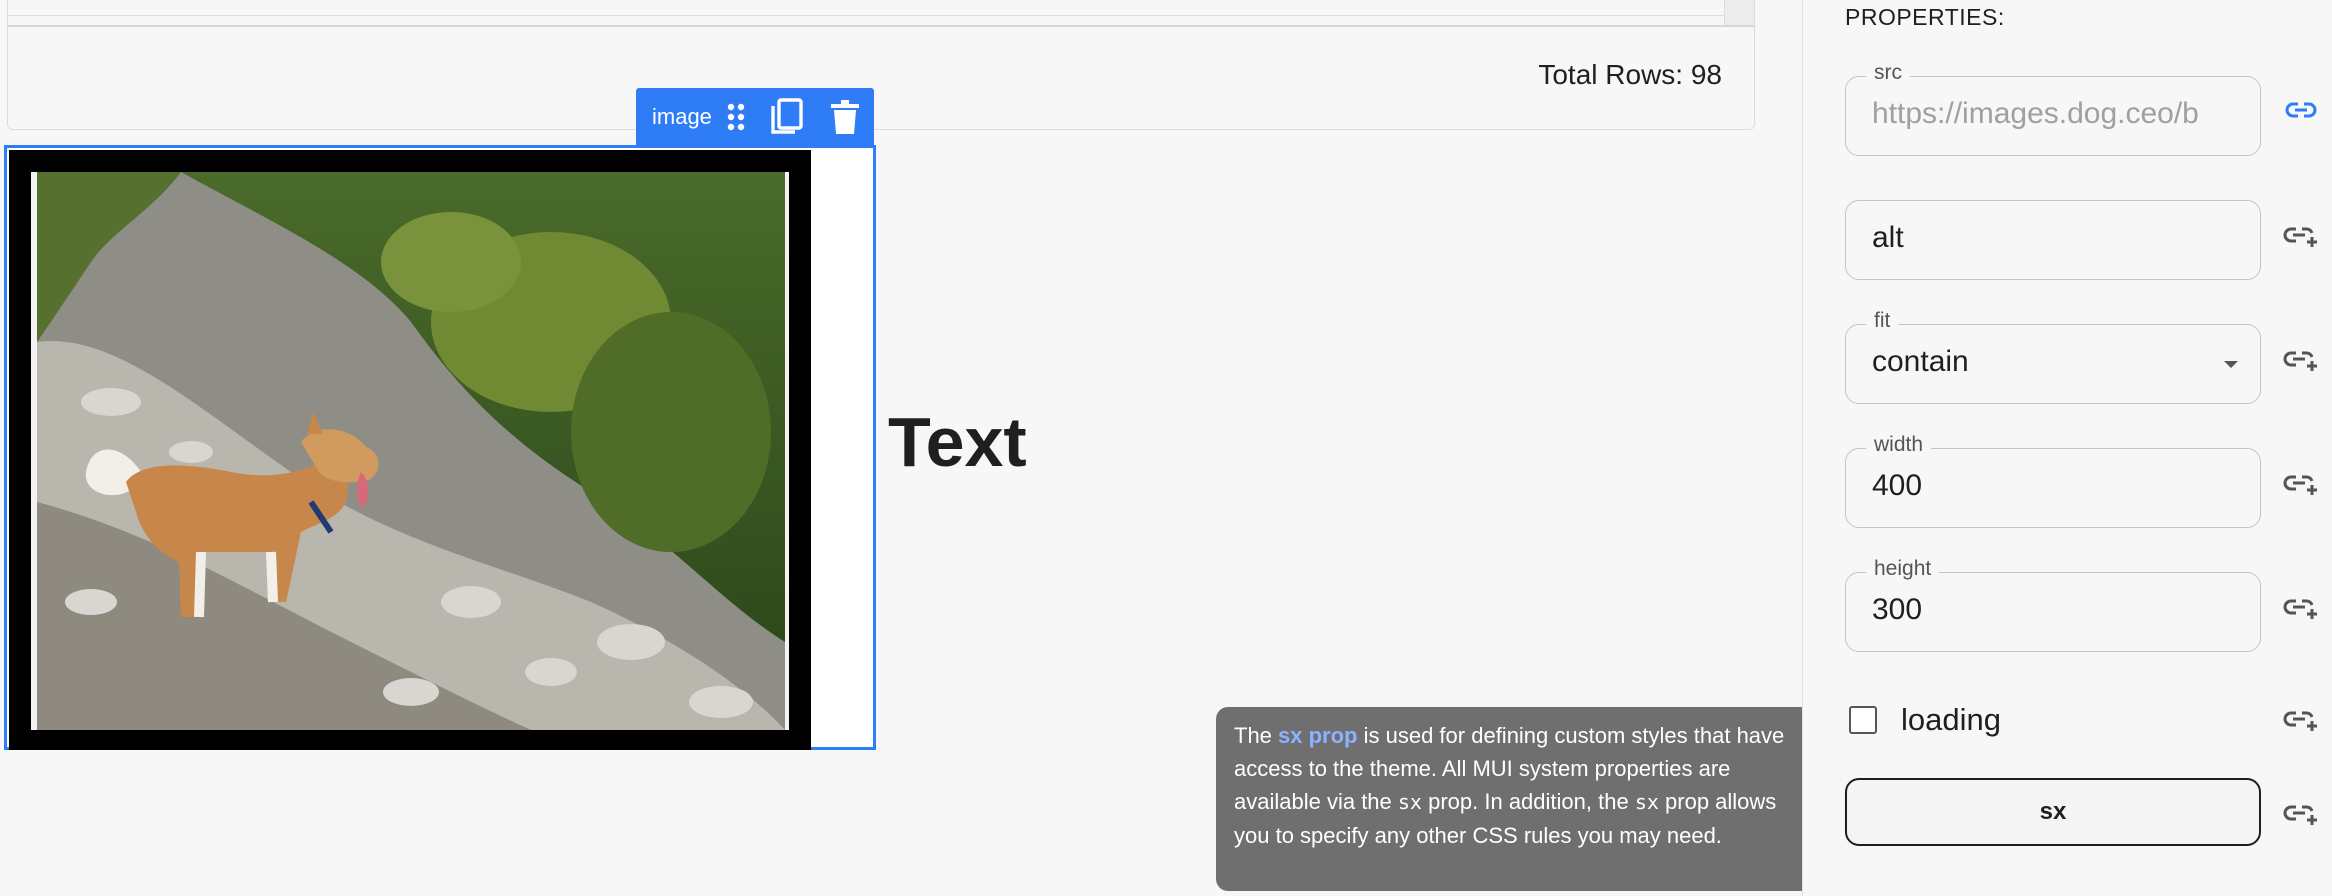  Describe the element at coordinates (1863, 720) in the screenshot. I see `loading-checkbox` at that location.